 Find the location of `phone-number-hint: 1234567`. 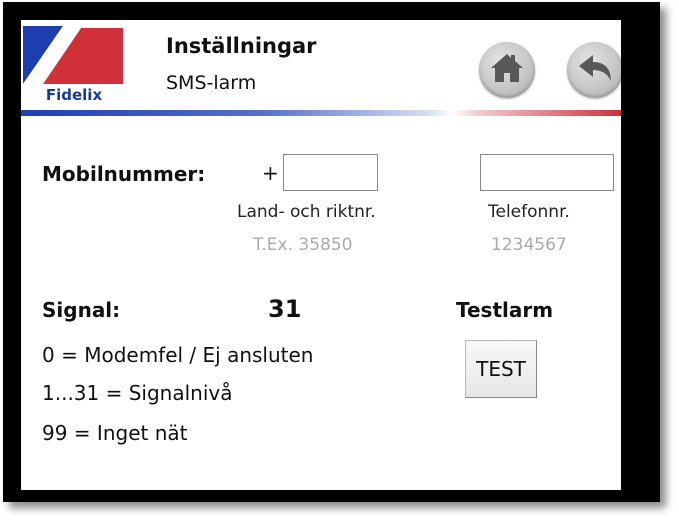

phone-number-hint: 1234567 is located at coordinates (529, 245).